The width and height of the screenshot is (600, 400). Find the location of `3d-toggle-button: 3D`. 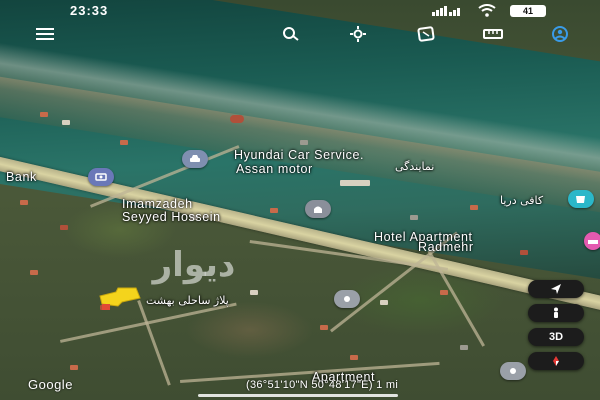

3d-toggle-button: 3D is located at coordinates (556, 337).